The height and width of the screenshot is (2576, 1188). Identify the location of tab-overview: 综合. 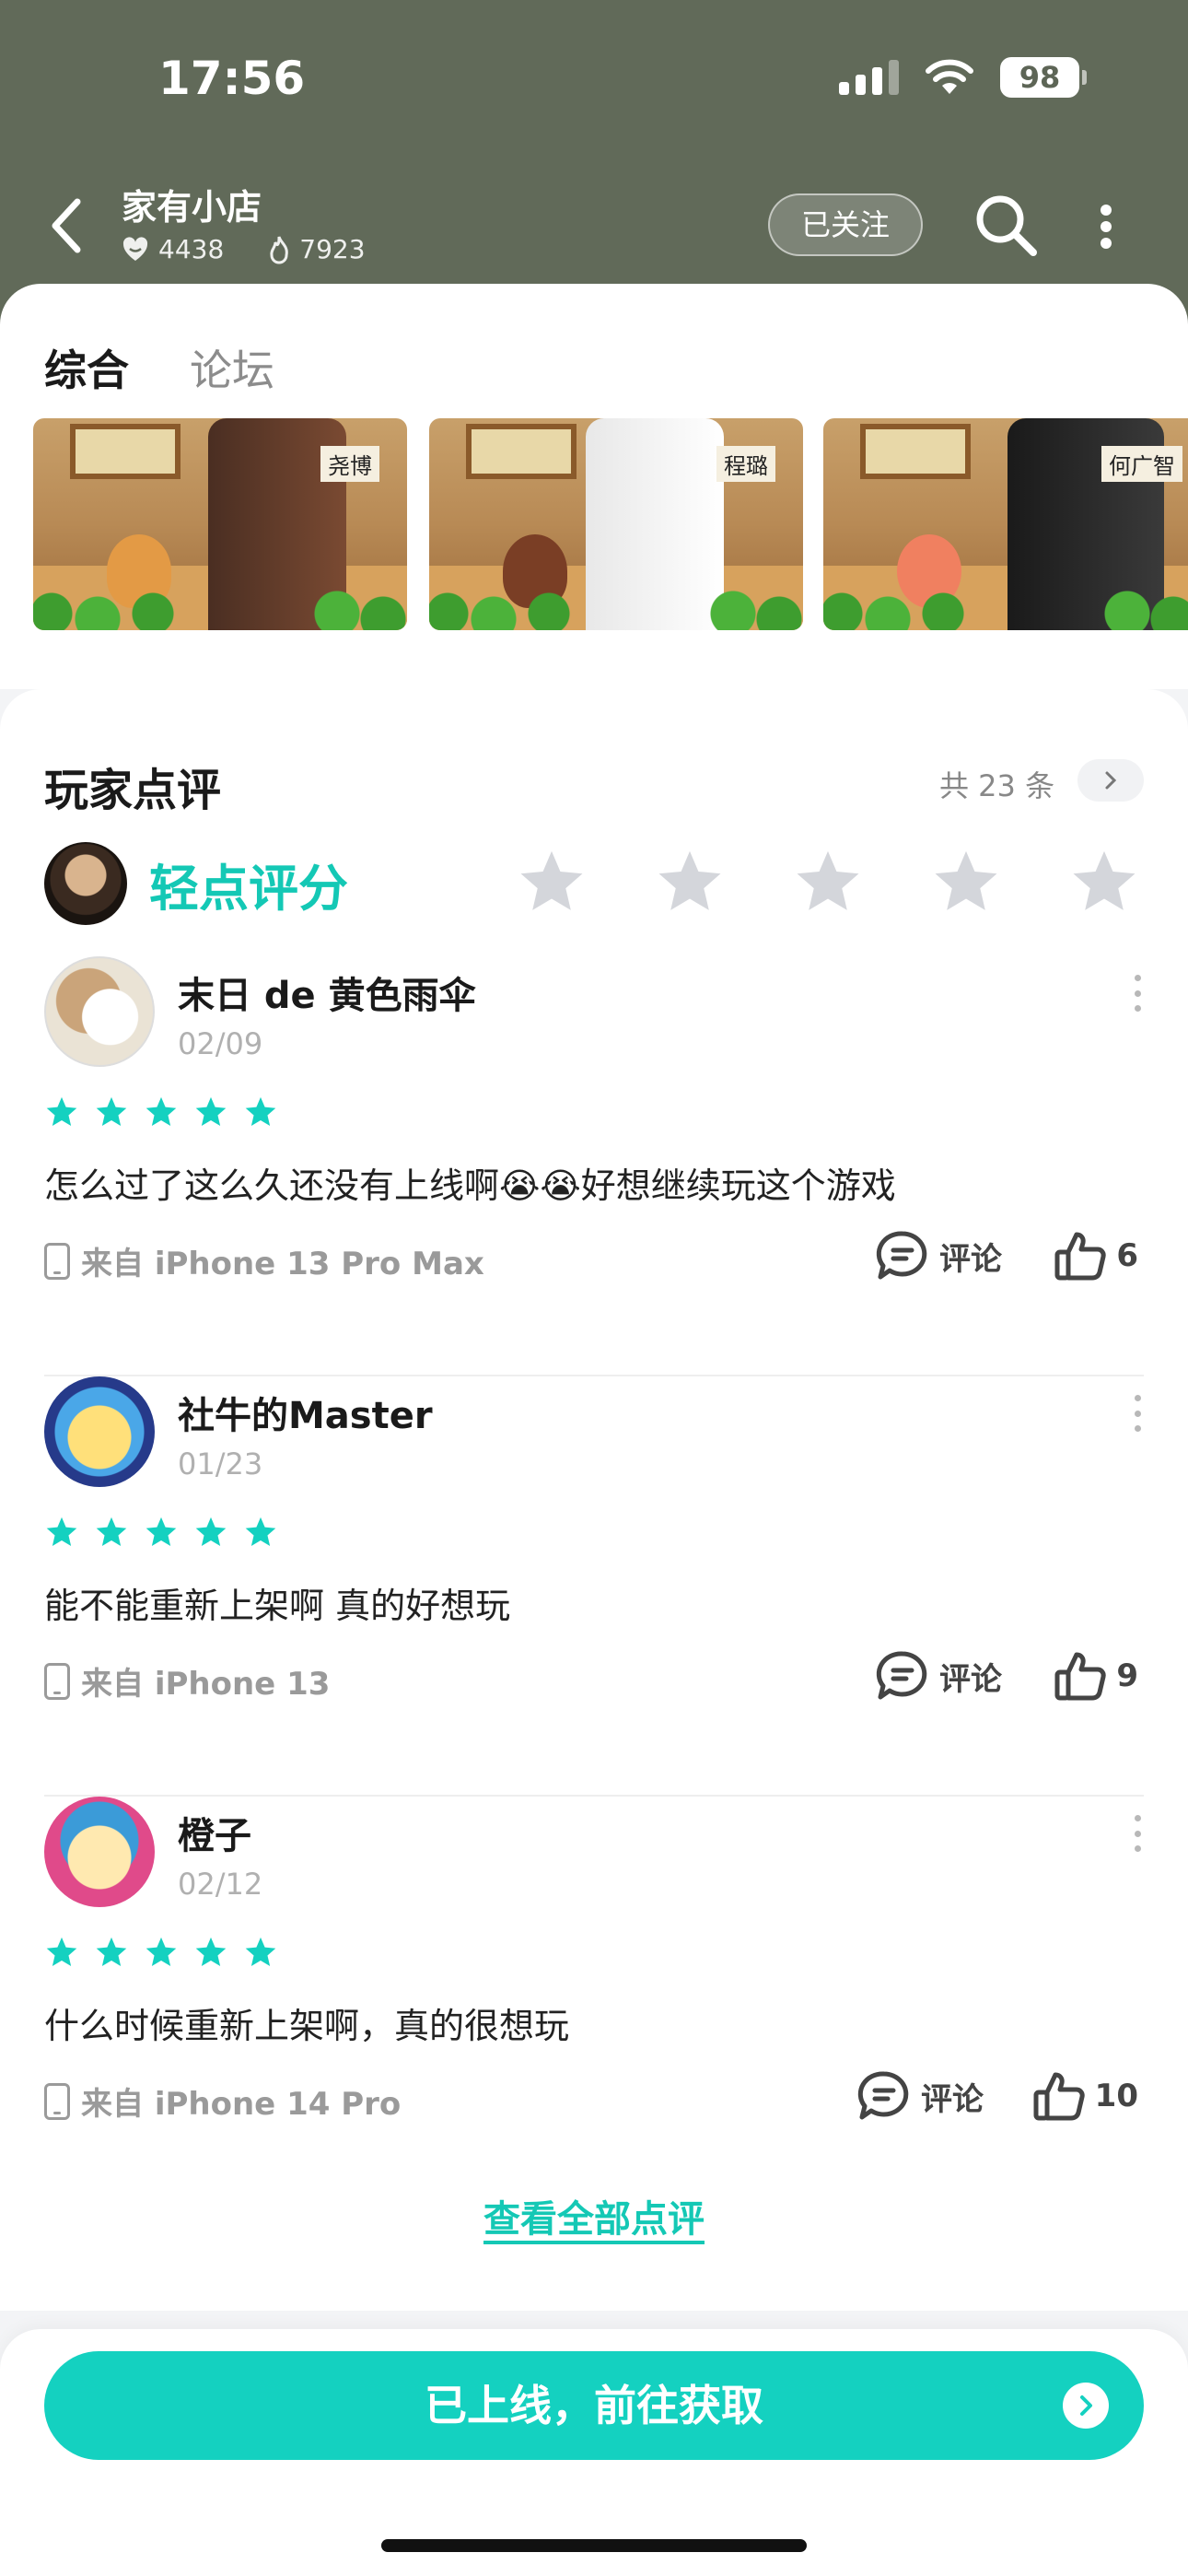
(86, 367).